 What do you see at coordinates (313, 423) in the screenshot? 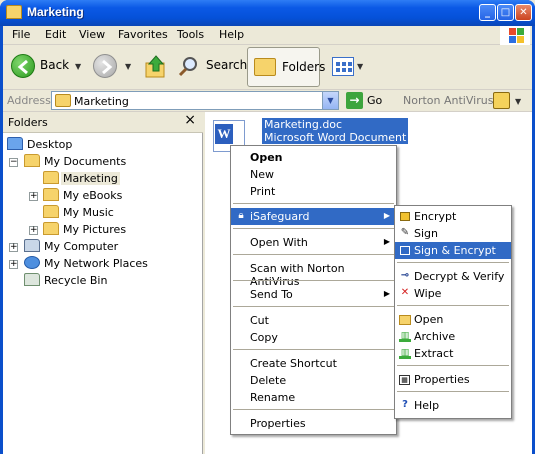
I see `ctx-properties: Properties` at bounding box center [313, 423].